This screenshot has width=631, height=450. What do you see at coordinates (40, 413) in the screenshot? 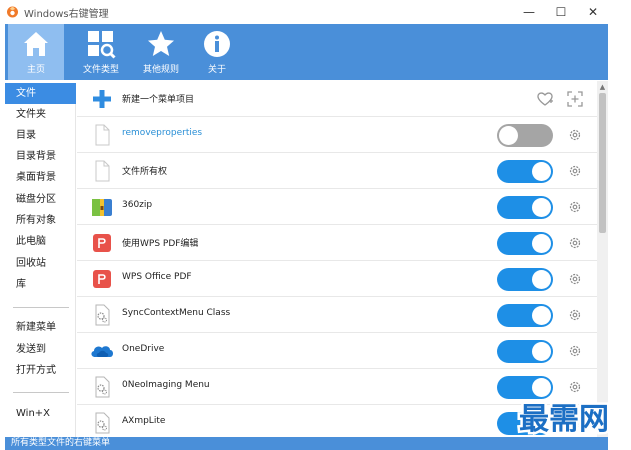
I see `sidebar-item-win-x: Win+X` at bounding box center [40, 413].